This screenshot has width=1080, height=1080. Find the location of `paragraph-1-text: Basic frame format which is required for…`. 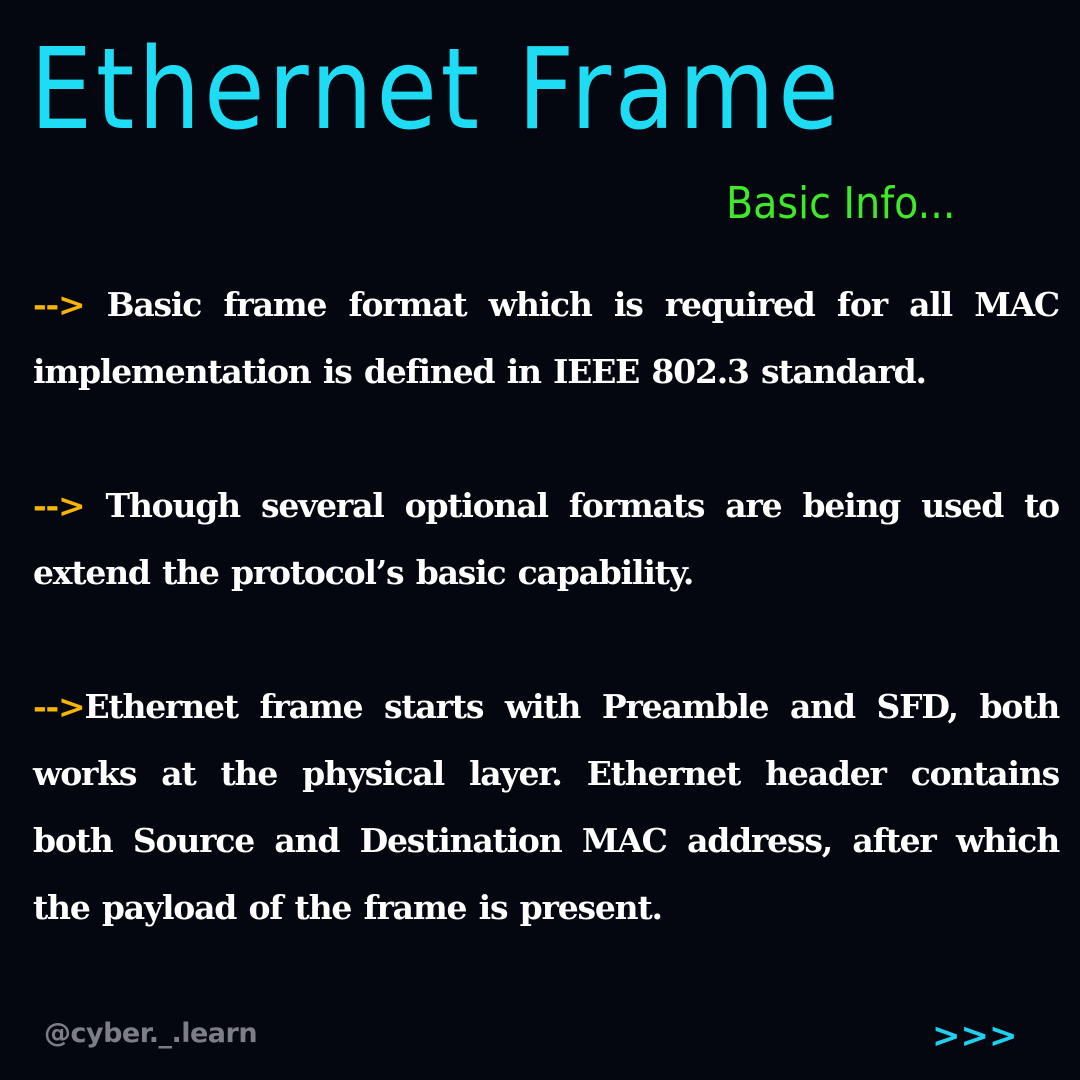

paragraph-1-text: Basic frame format which is required for… is located at coordinates (546, 338).